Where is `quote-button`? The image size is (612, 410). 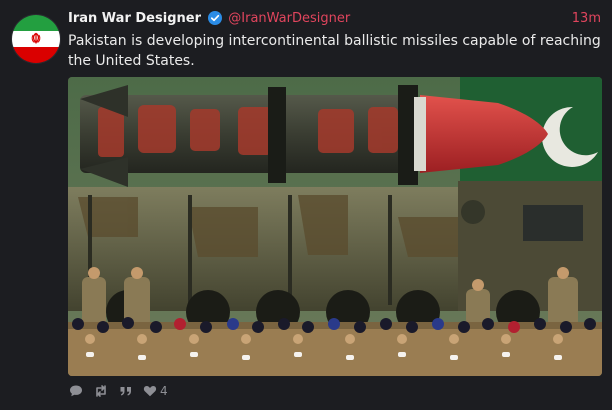 quote-button is located at coordinates (126, 391).